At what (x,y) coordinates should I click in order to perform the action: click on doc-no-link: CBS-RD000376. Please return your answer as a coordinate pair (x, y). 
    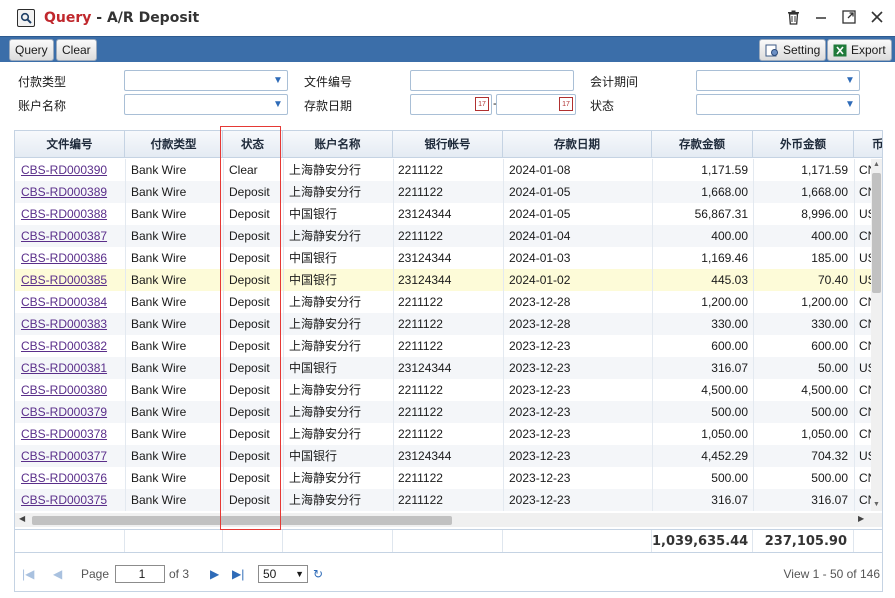
    Looking at the image, I should click on (71, 478).